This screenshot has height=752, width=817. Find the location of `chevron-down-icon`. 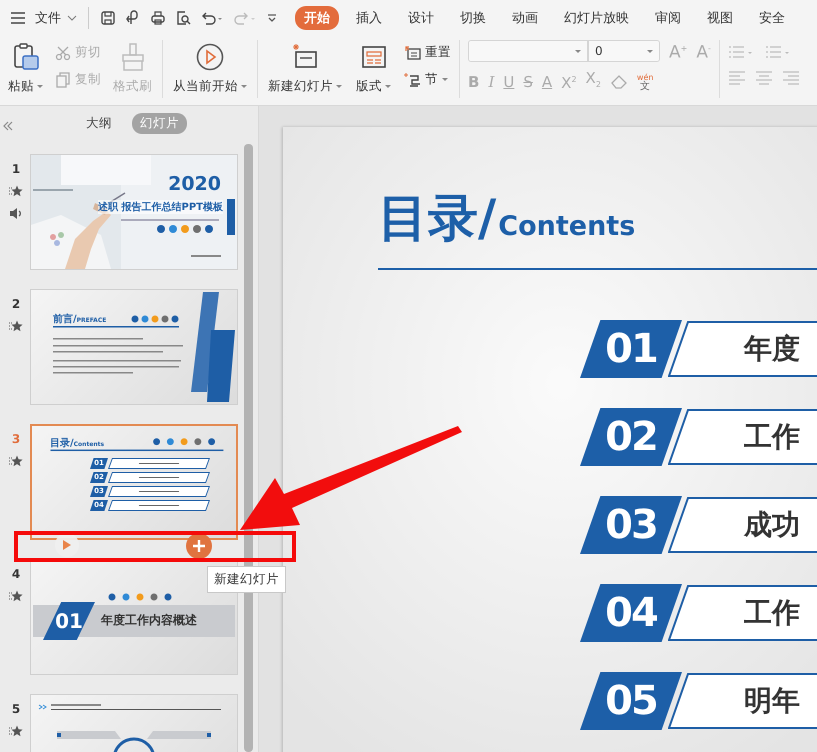

chevron-down-icon is located at coordinates (72, 18).